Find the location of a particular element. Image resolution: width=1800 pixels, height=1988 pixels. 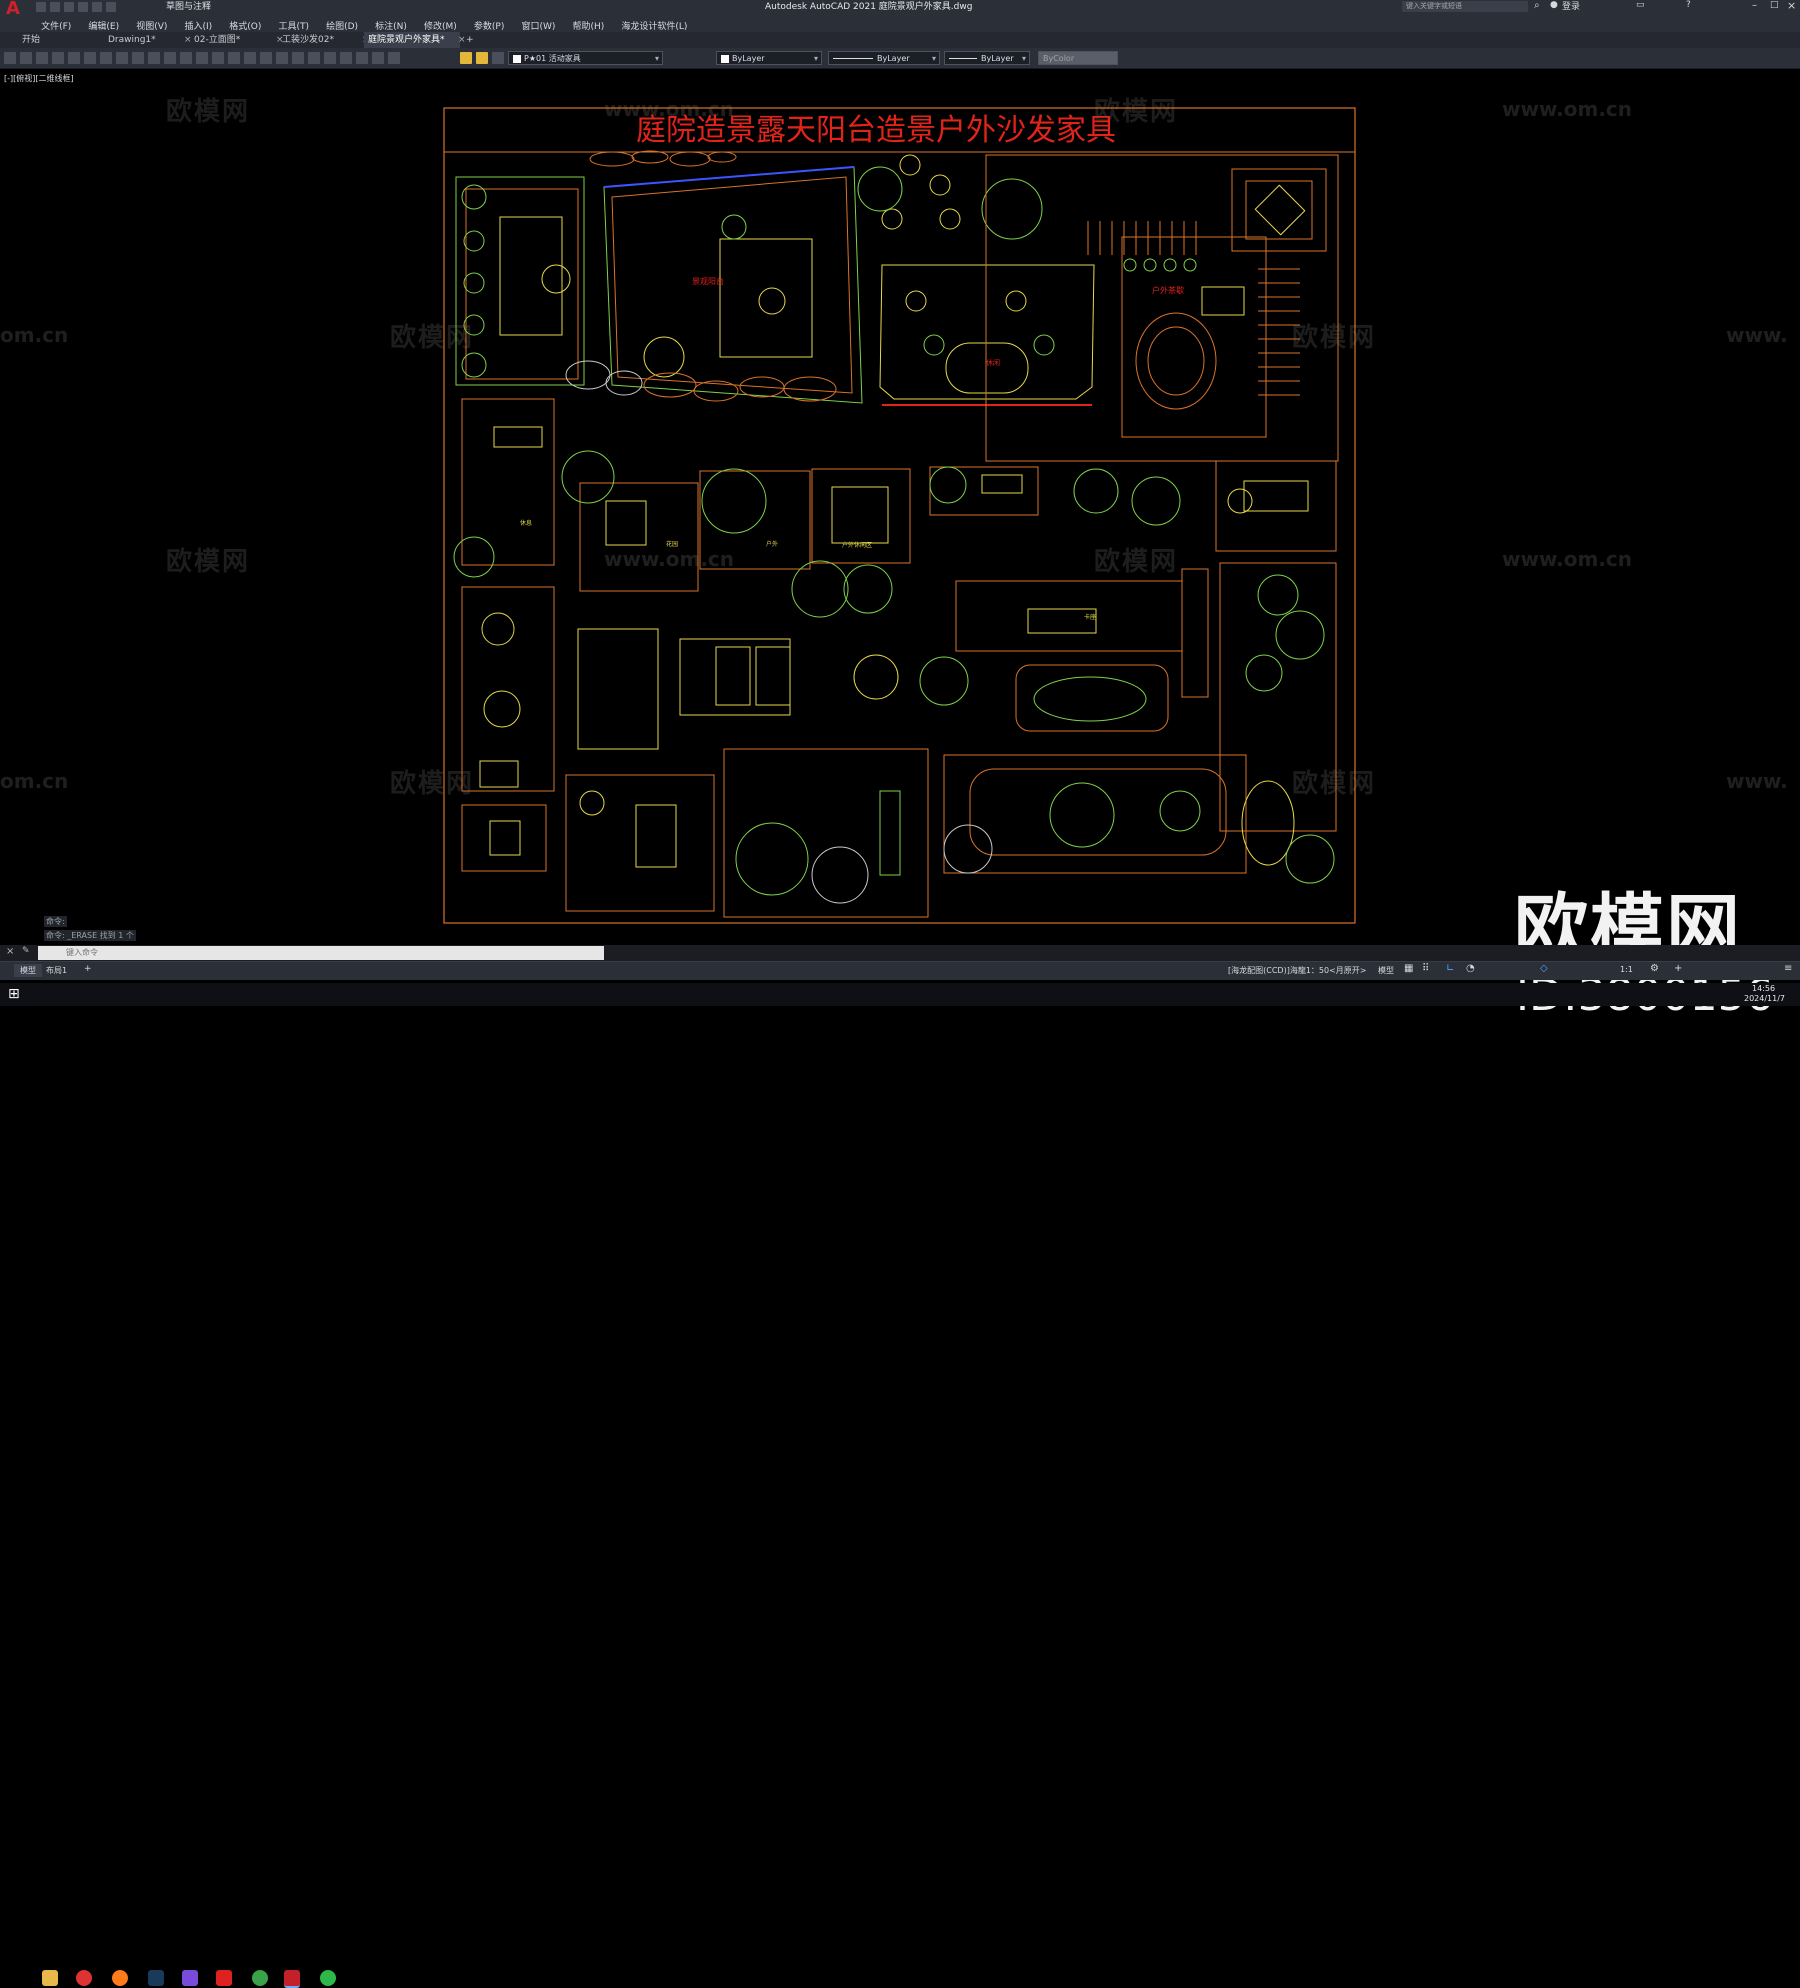

layer-dropdown: P★01 活动家具 ▾ is located at coordinates (585, 58).